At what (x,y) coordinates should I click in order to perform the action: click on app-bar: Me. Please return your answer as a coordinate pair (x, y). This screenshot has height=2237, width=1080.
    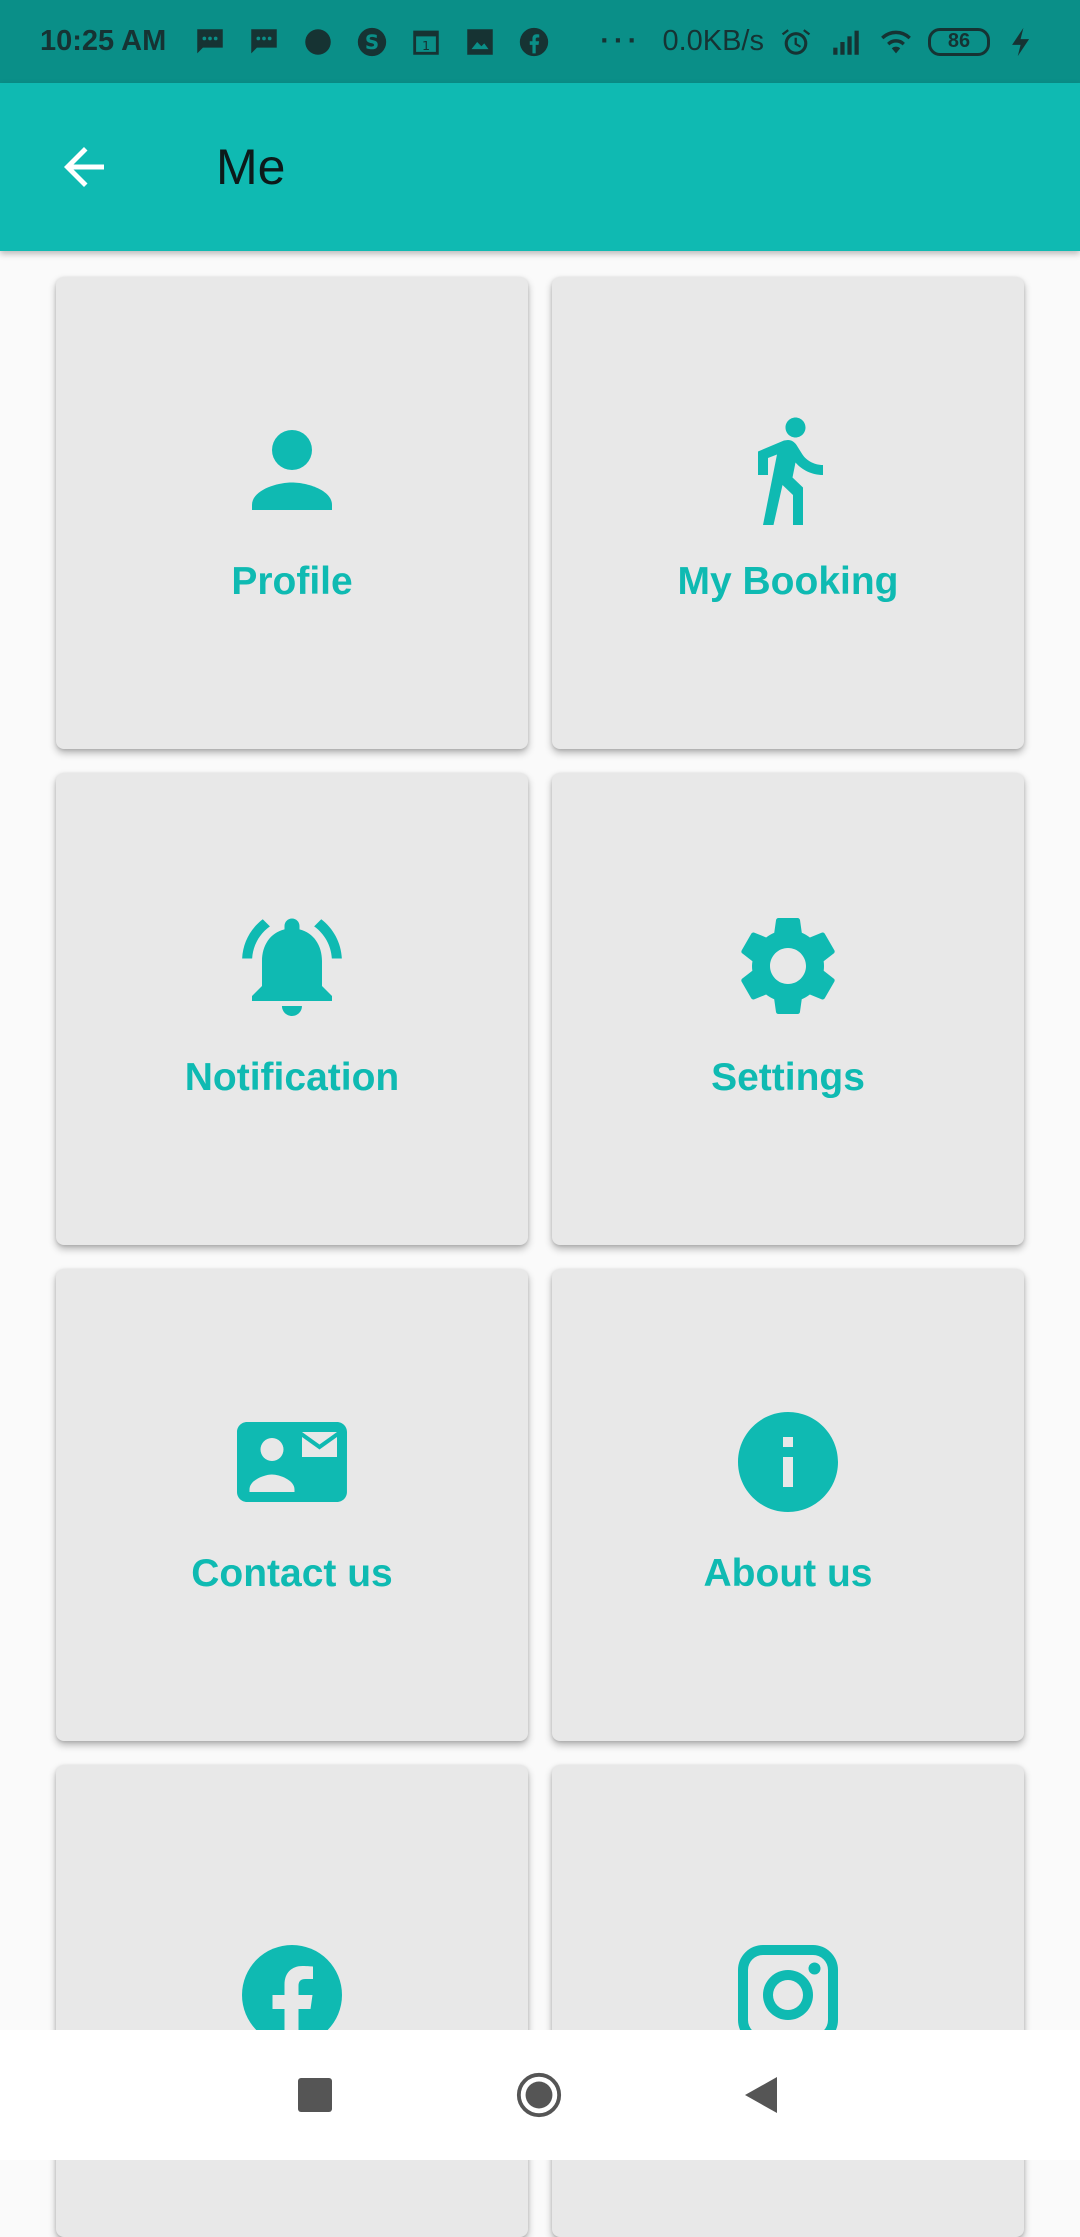
    Looking at the image, I should click on (540, 167).